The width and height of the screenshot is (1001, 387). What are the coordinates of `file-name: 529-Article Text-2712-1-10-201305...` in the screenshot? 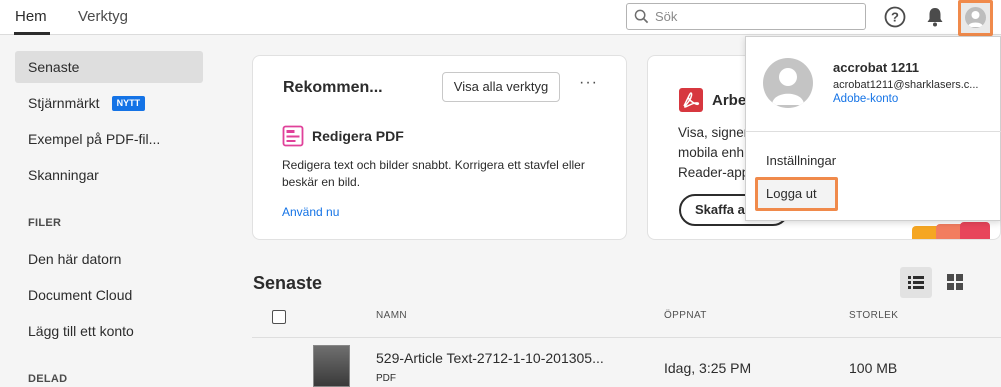 It's located at (490, 358).